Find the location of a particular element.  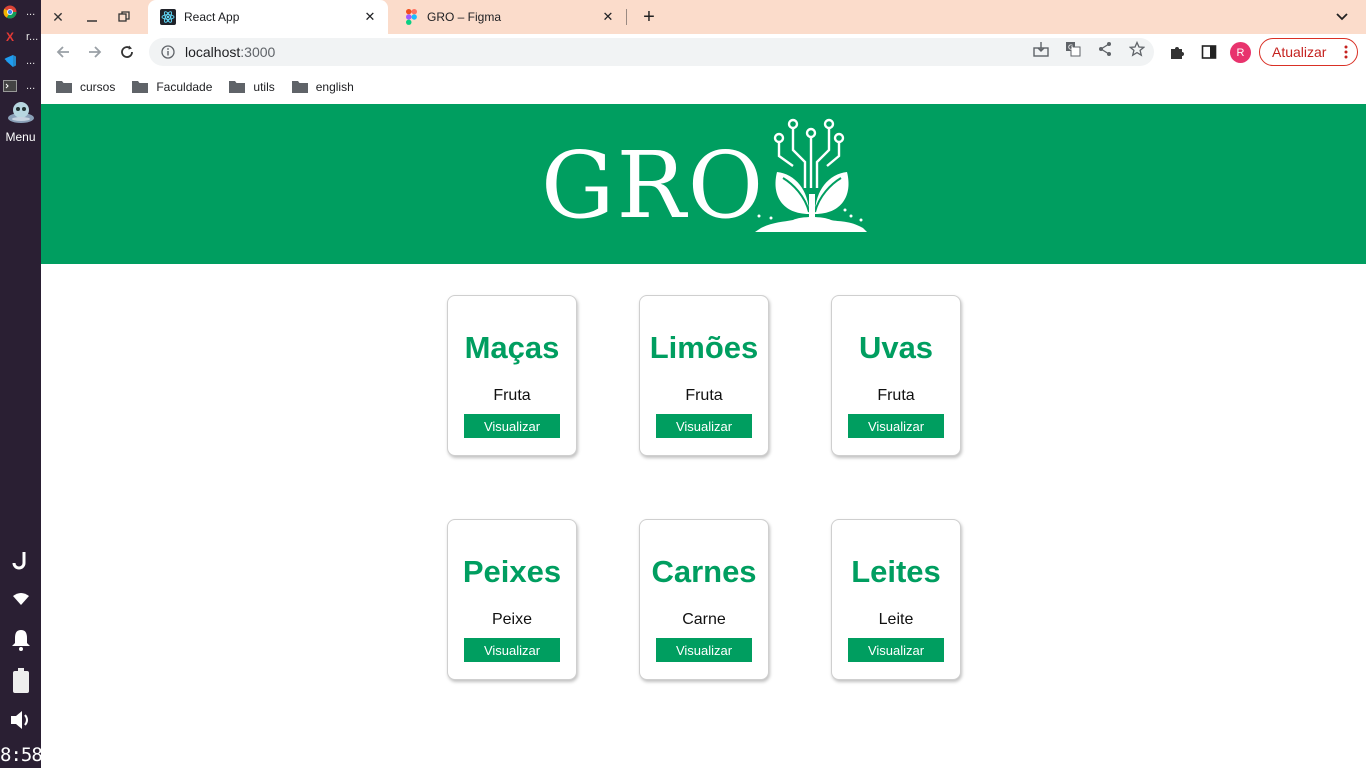

bookmark-folder: english is located at coordinates (322, 86).